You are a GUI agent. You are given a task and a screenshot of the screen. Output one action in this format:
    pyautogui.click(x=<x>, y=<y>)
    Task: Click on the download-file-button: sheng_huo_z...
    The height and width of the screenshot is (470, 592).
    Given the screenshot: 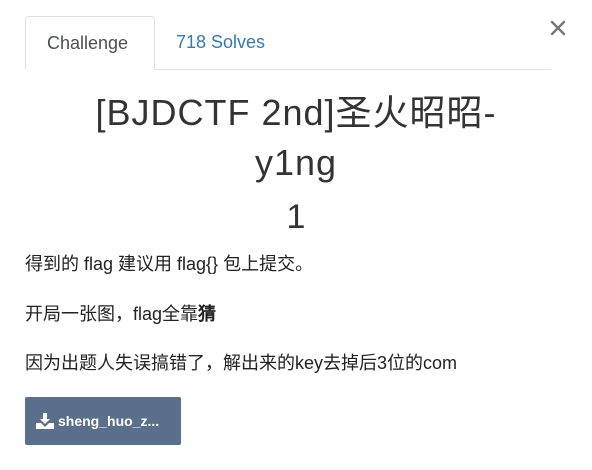 What is the action you would take?
    pyautogui.click(x=103, y=421)
    